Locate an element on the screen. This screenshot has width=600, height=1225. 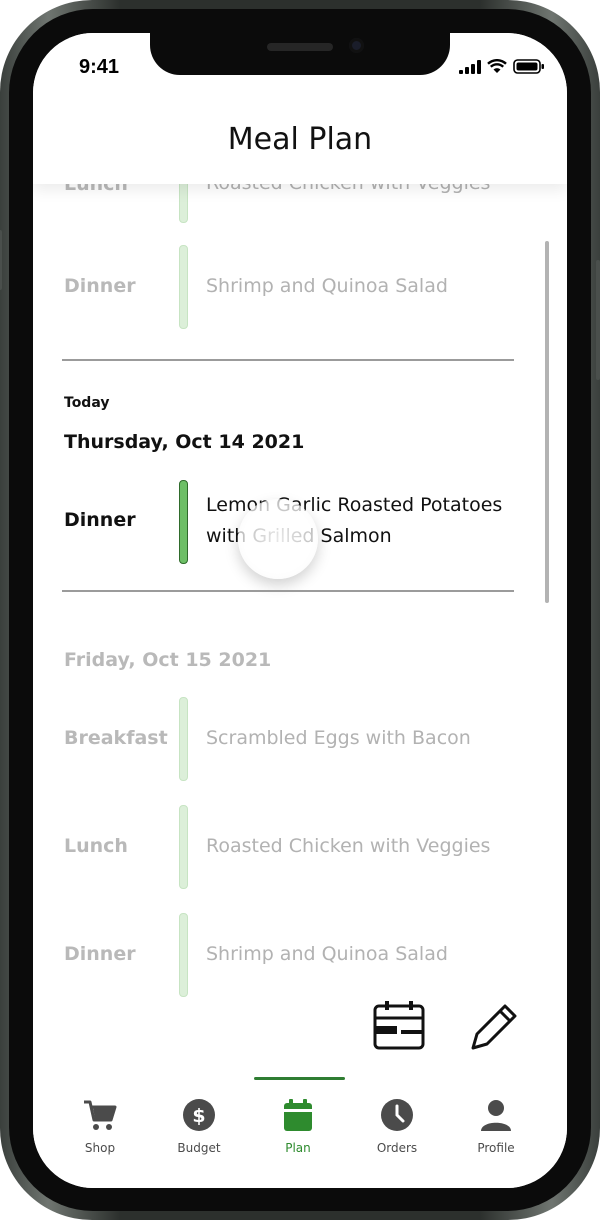
pencil-icon is located at coordinates (494, 1027).